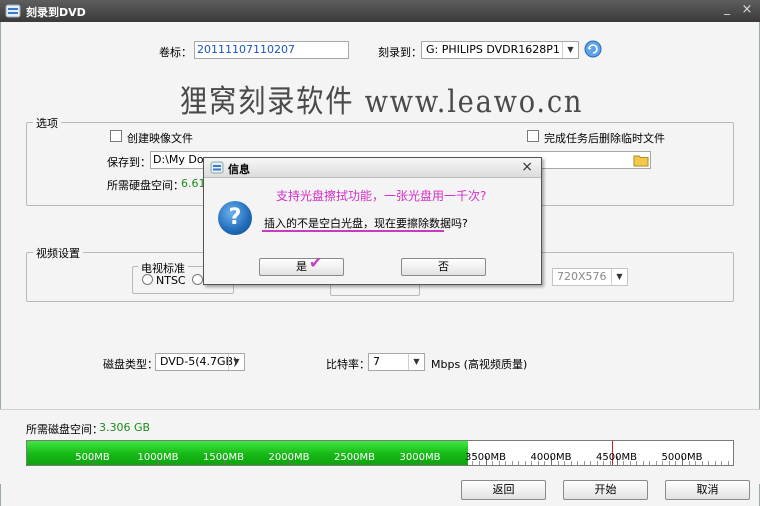  Describe the element at coordinates (604, 138) in the screenshot. I see `delete-temp-label: 完成任务后删除临时文件` at that location.